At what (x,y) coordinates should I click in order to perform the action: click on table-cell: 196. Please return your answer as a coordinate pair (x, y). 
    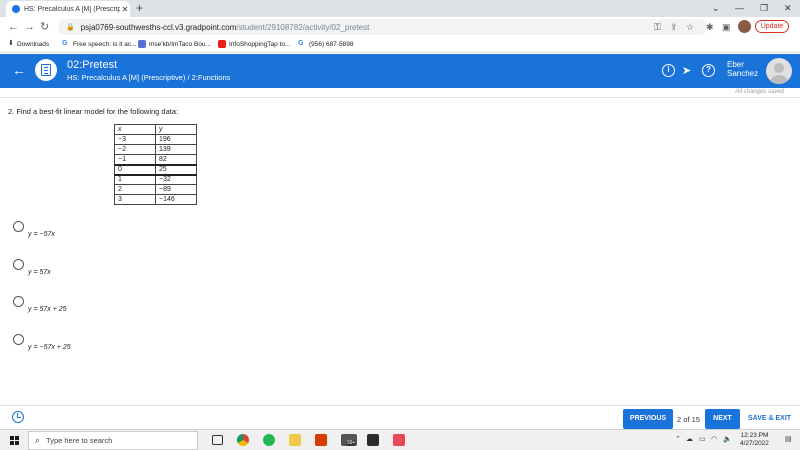
    Looking at the image, I should click on (176, 139).